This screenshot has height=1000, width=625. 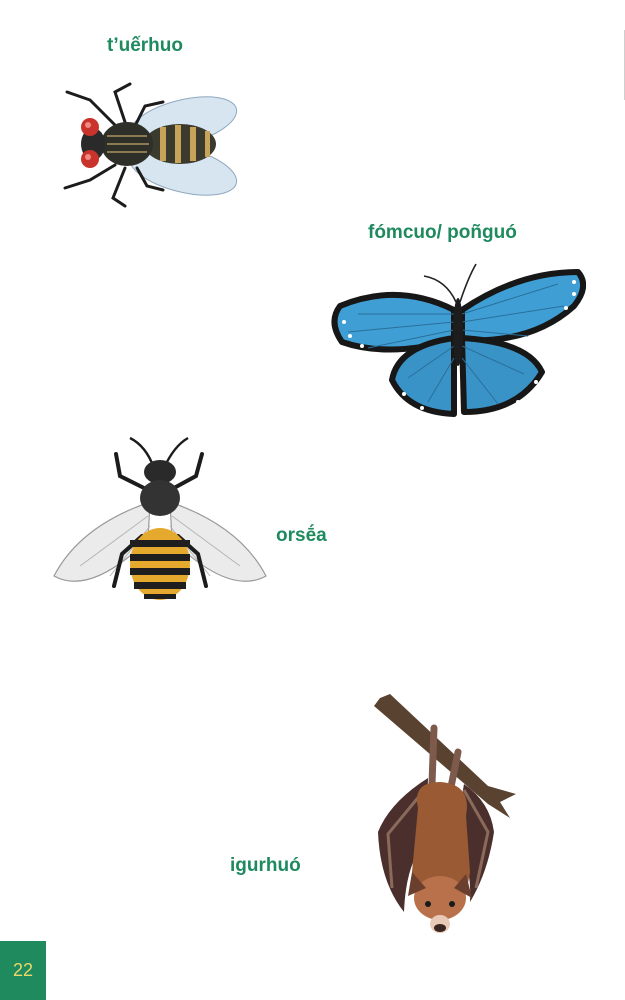 I want to click on butterfly-label-text: fómcuo/ poñguó, so click(x=442, y=232).